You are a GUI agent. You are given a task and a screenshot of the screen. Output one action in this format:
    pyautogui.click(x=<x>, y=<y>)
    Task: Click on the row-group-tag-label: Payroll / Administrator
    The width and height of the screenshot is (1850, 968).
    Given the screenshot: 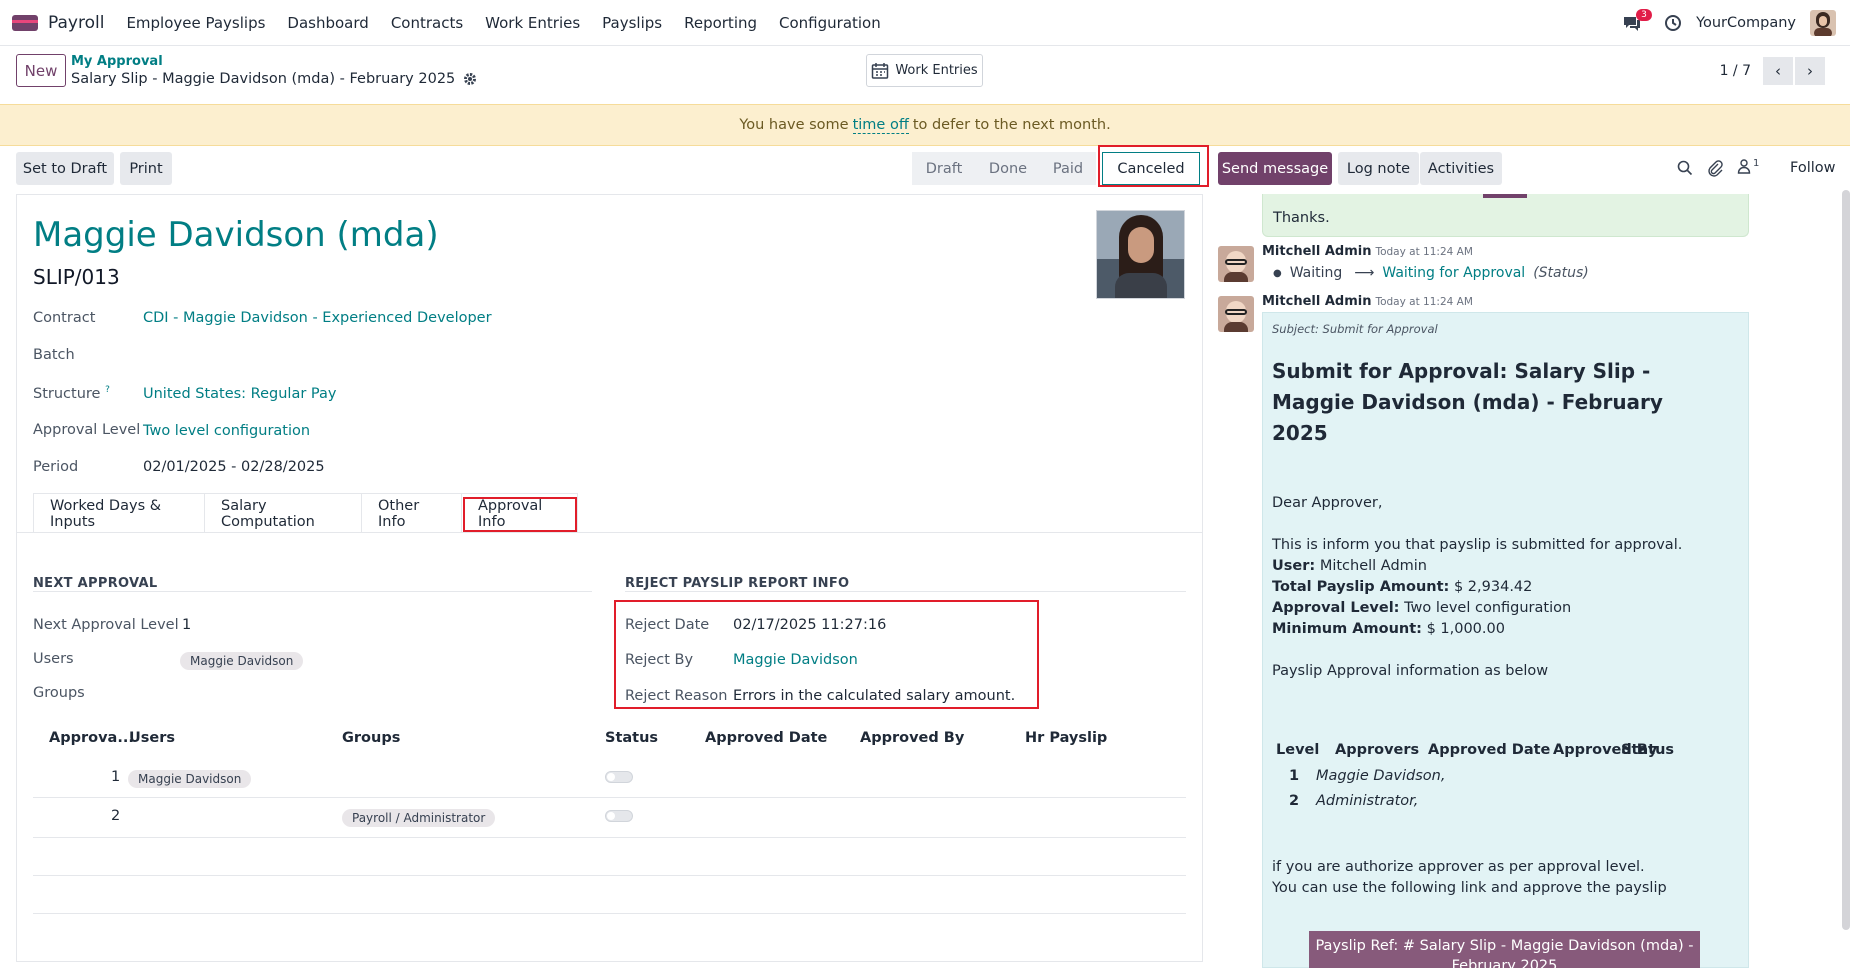 What is the action you would take?
    pyautogui.click(x=419, y=818)
    